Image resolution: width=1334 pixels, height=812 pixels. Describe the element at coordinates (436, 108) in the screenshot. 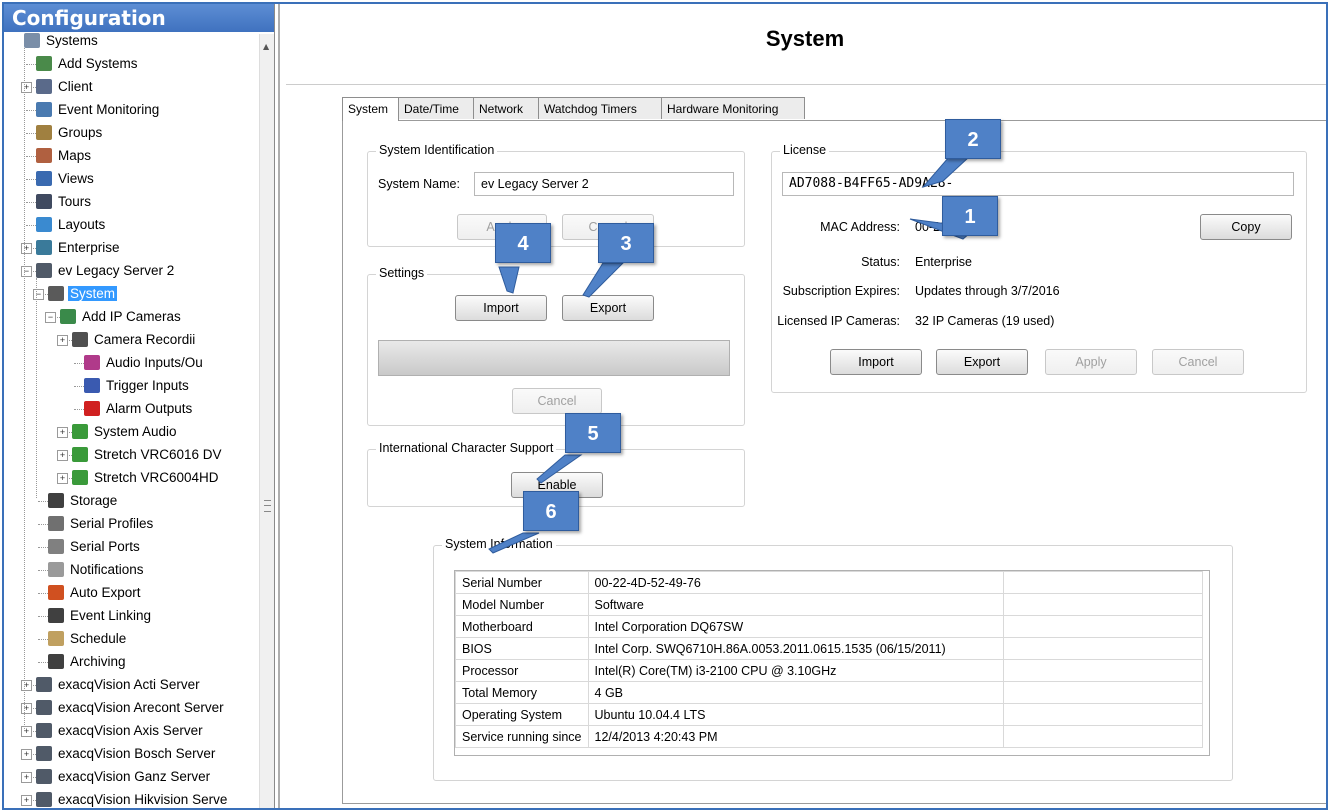

I see `tab-date-time: Date/Time` at that location.